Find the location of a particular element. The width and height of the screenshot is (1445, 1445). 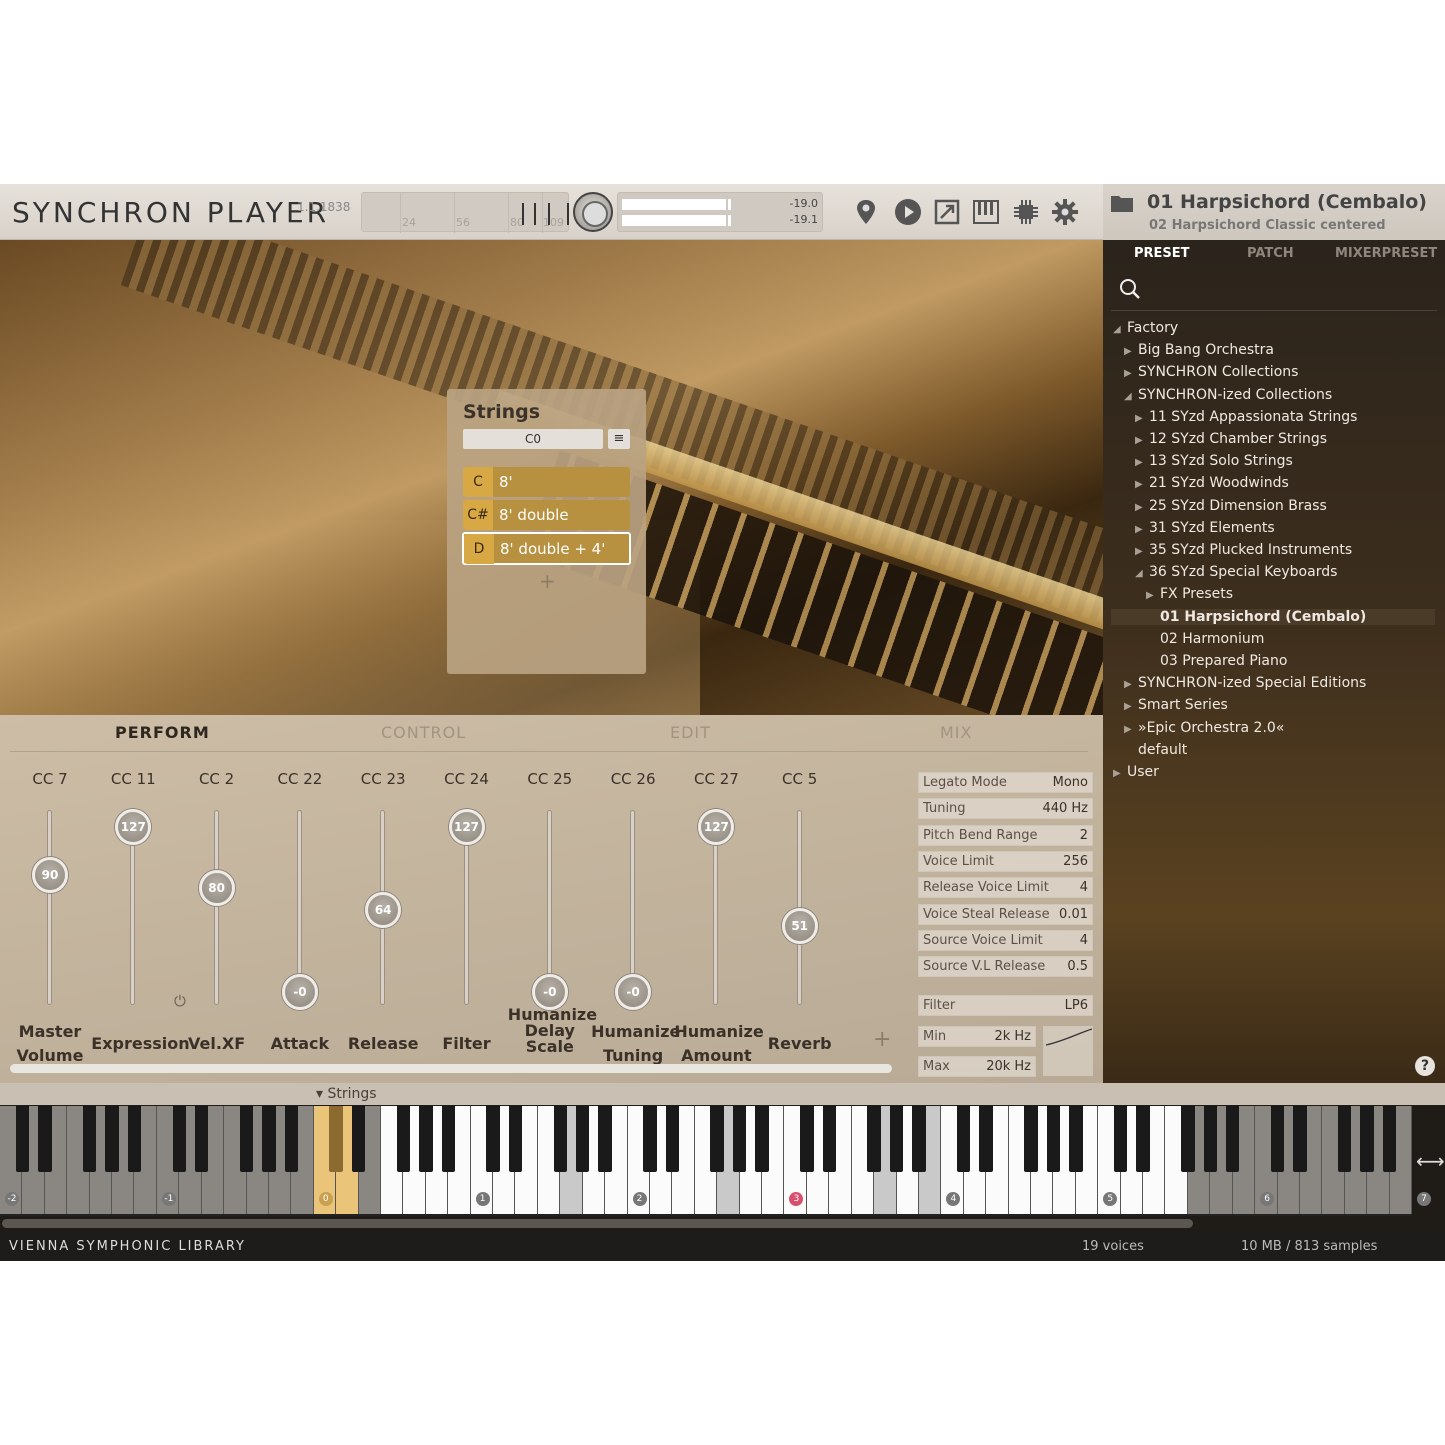

tree-item: ▶ 12 SYzd Chamber Strings is located at coordinates (1231, 439).